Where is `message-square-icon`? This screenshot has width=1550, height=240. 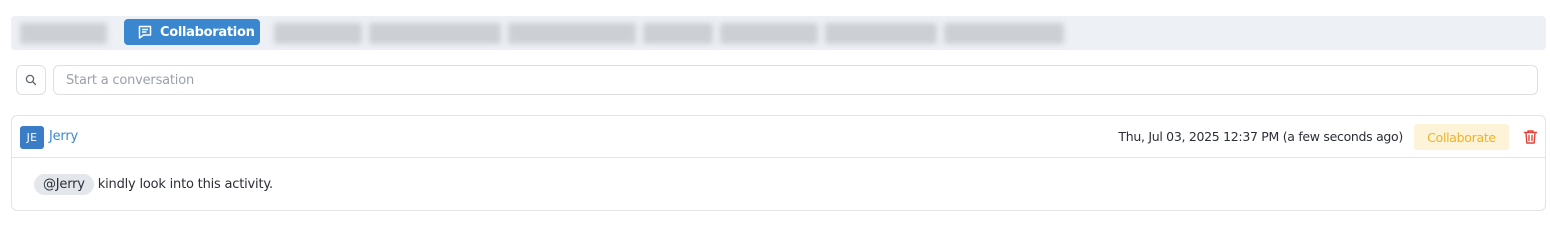
message-square-icon is located at coordinates (145, 32).